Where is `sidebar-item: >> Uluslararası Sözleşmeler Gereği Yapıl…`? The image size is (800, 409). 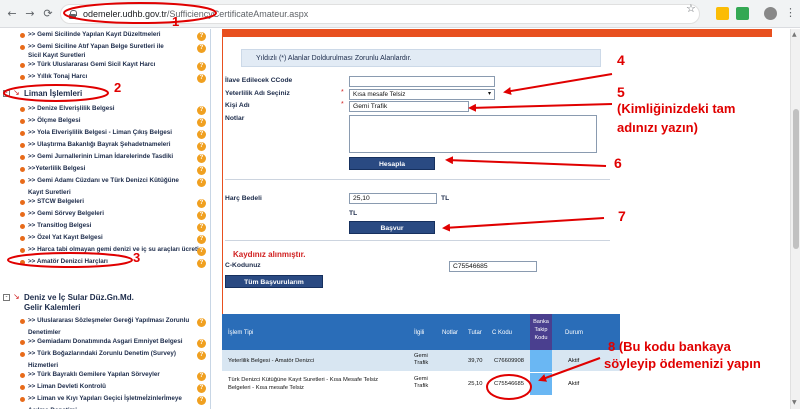
sidebar-item: >> Uluslararası Sözleşmeler Gereği Yapıl… is located at coordinates (105, 322).